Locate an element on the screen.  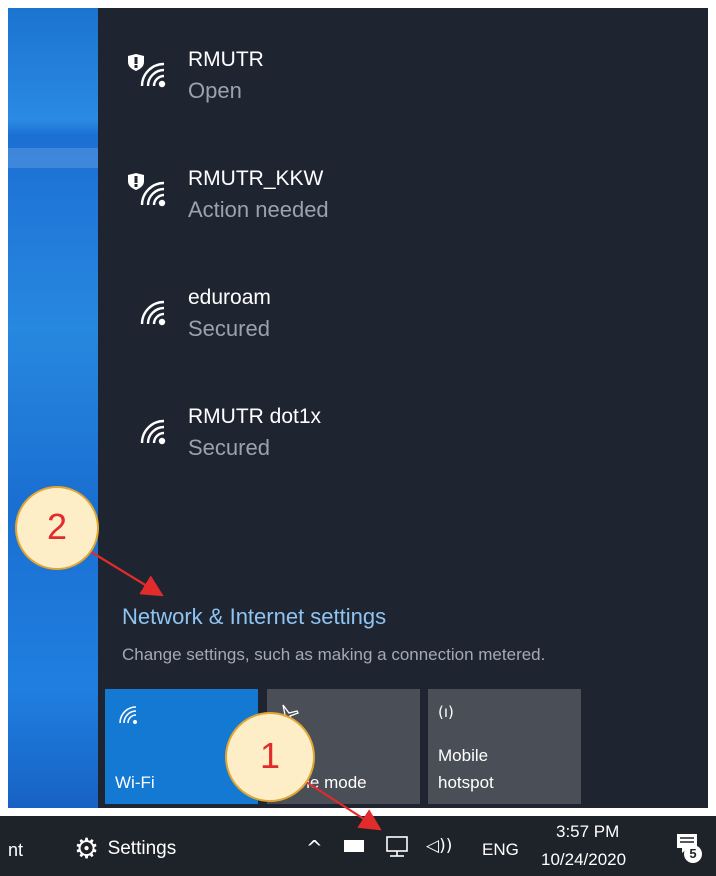
callout-1: 1 is located at coordinates (270, 757).